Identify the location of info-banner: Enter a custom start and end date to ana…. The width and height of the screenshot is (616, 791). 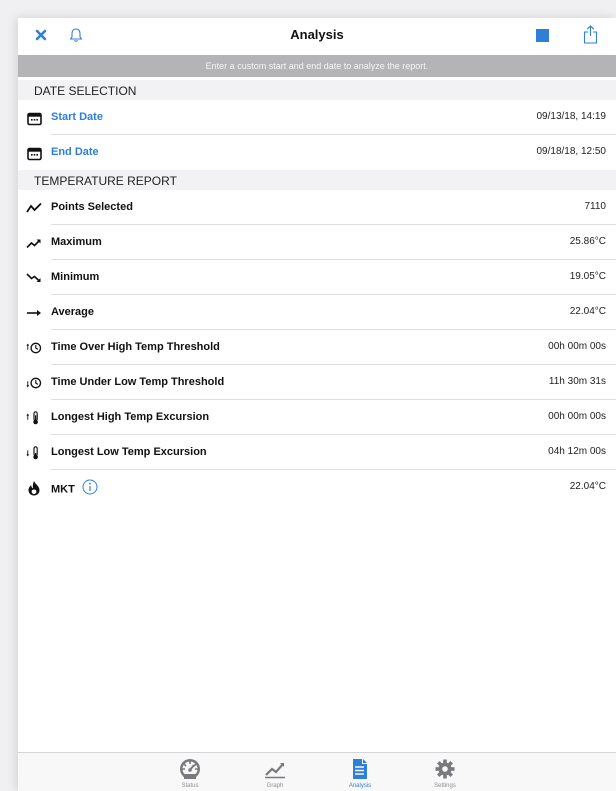
(317, 66).